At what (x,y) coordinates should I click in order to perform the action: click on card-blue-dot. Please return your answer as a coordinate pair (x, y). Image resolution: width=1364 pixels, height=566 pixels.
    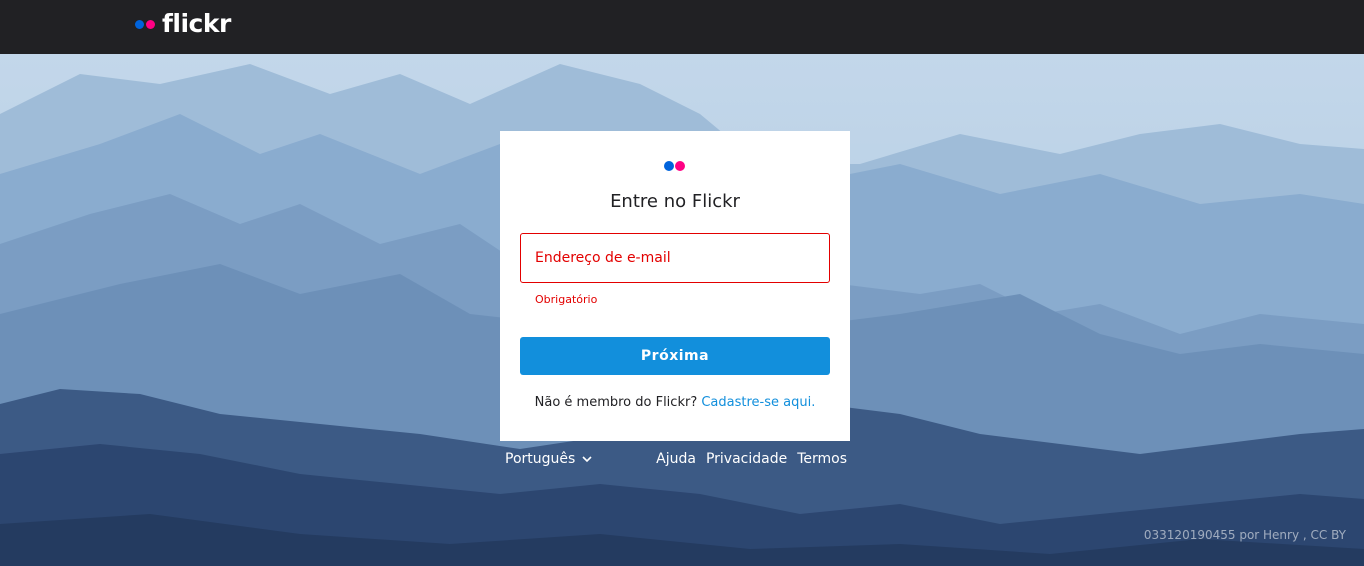
    Looking at the image, I should click on (669, 166).